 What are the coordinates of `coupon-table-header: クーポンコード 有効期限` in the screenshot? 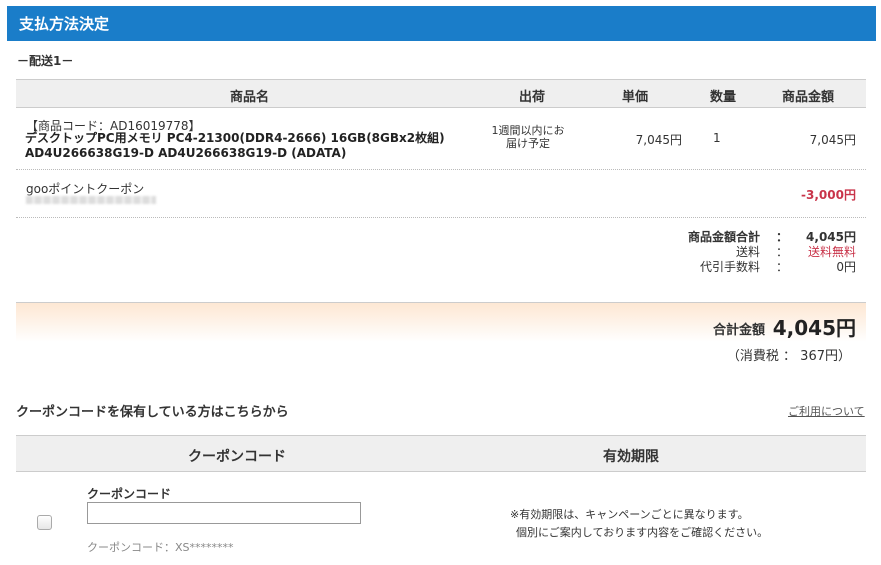 It's located at (441, 453).